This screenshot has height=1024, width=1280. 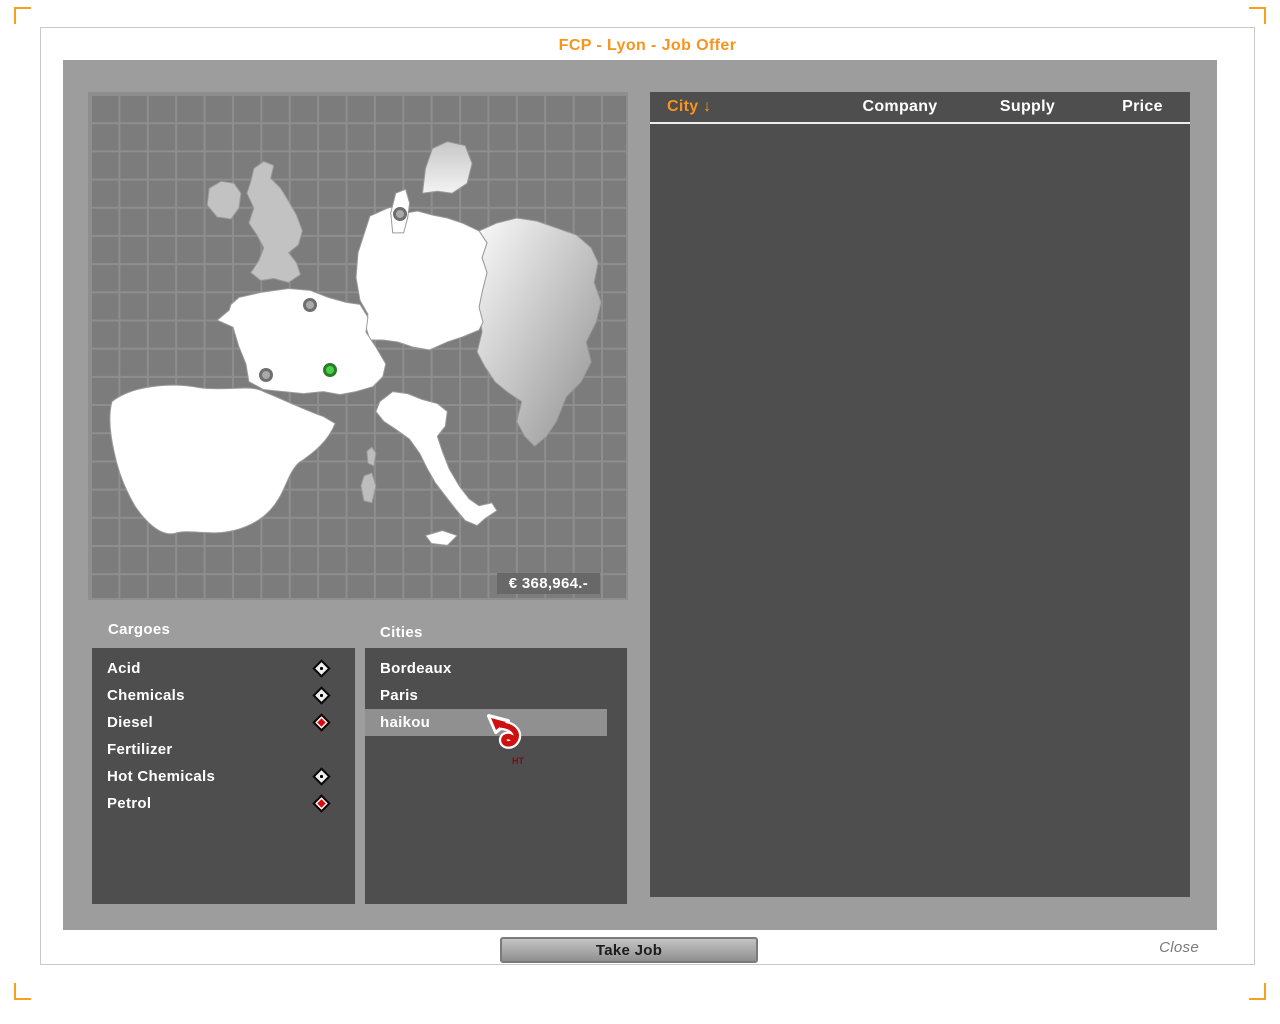 What do you see at coordinates (416, 668) in the screenshot?
I see `city-name: Bordeaux` at bounding box center [416, 668].